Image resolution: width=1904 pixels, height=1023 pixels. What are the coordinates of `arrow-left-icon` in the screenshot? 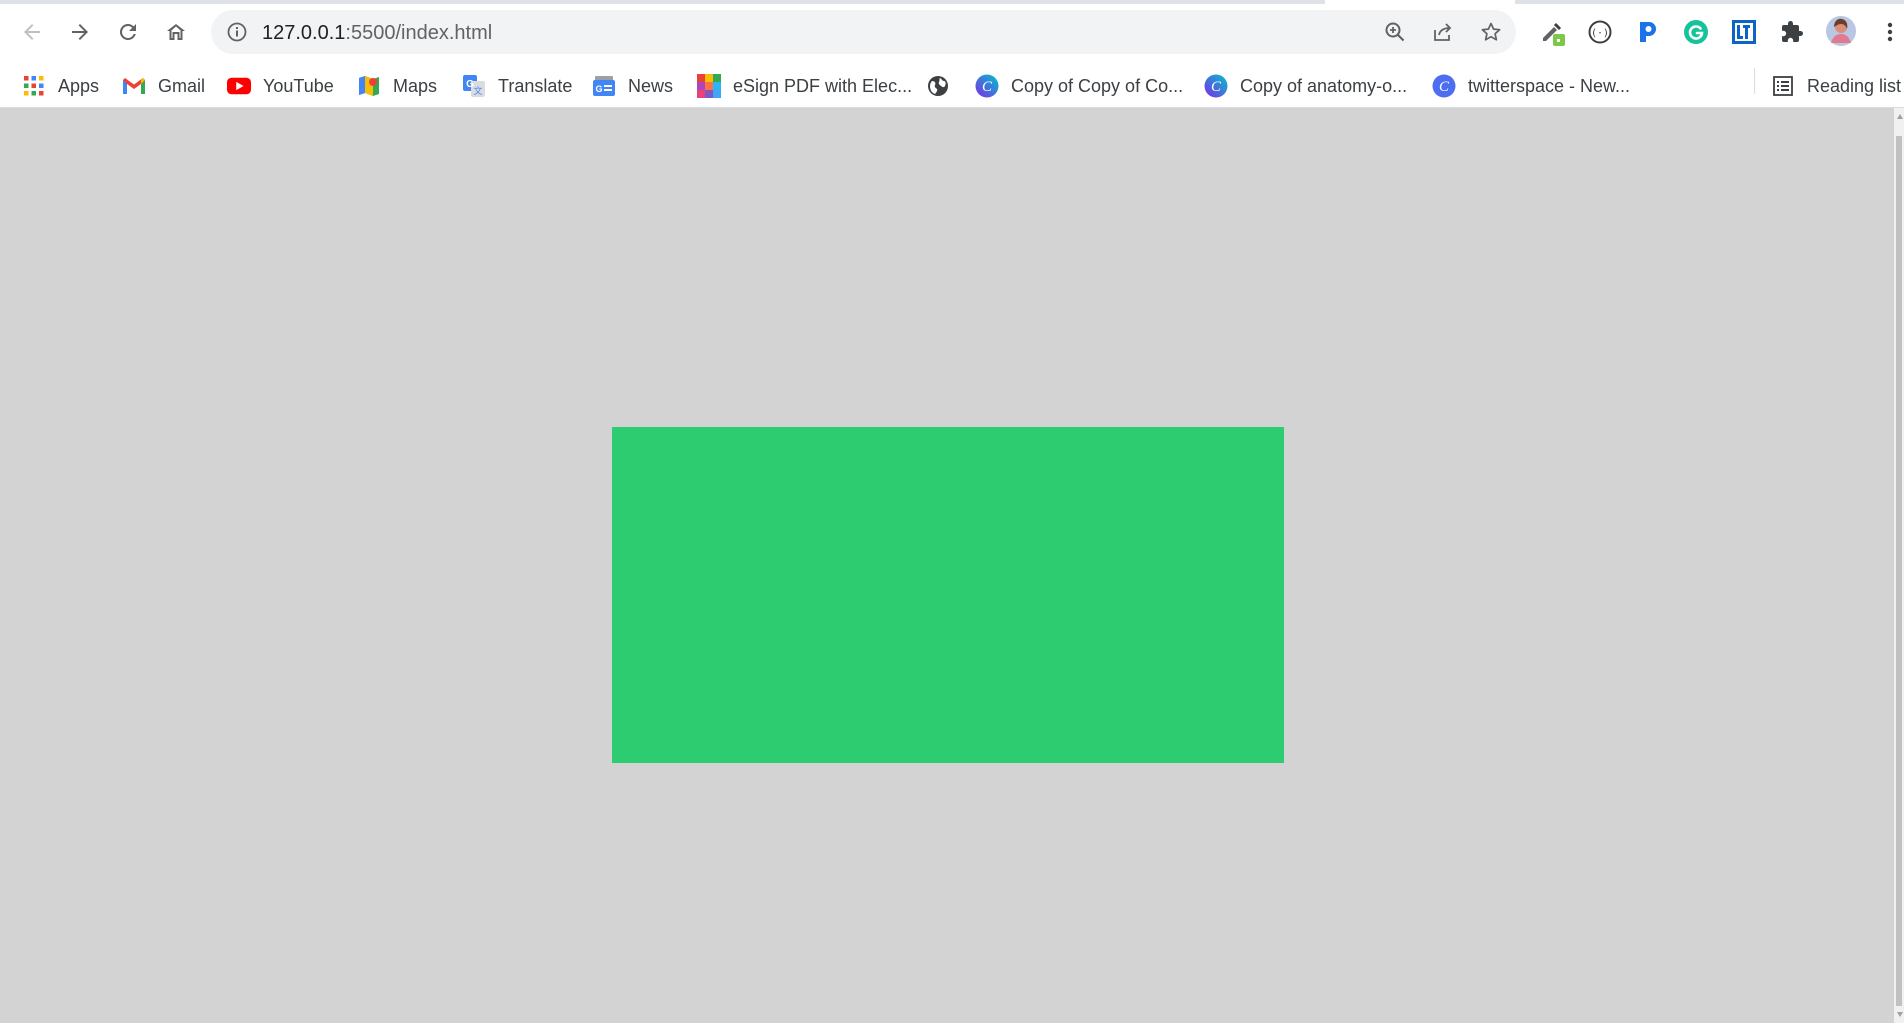 It's located at (32, 32).